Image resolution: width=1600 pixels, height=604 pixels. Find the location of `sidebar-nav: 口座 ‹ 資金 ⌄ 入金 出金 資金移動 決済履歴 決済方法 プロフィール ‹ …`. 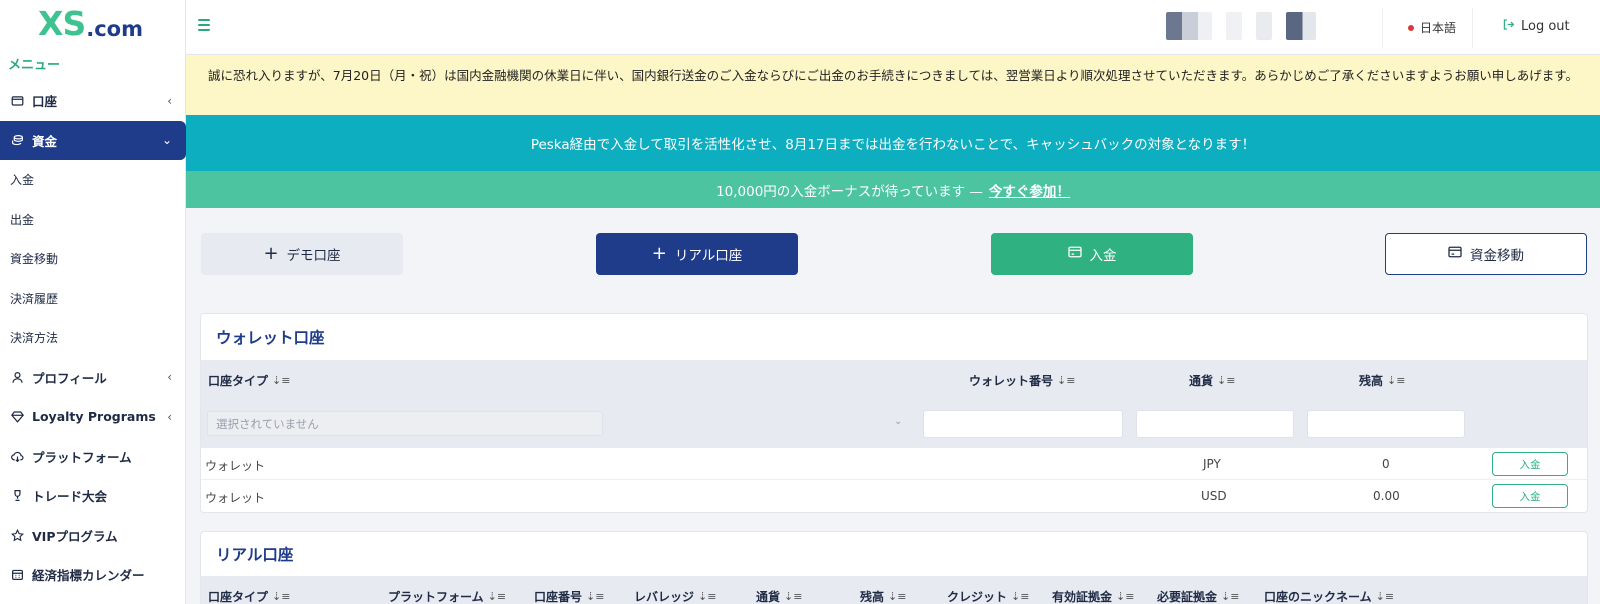

sidebar-nav: 口座 ‹ 資金 ⌄ 入金 出金 資金移動 決済履歴 決済方法 プロフィール ‹ … is located at coordinates (93, 338).